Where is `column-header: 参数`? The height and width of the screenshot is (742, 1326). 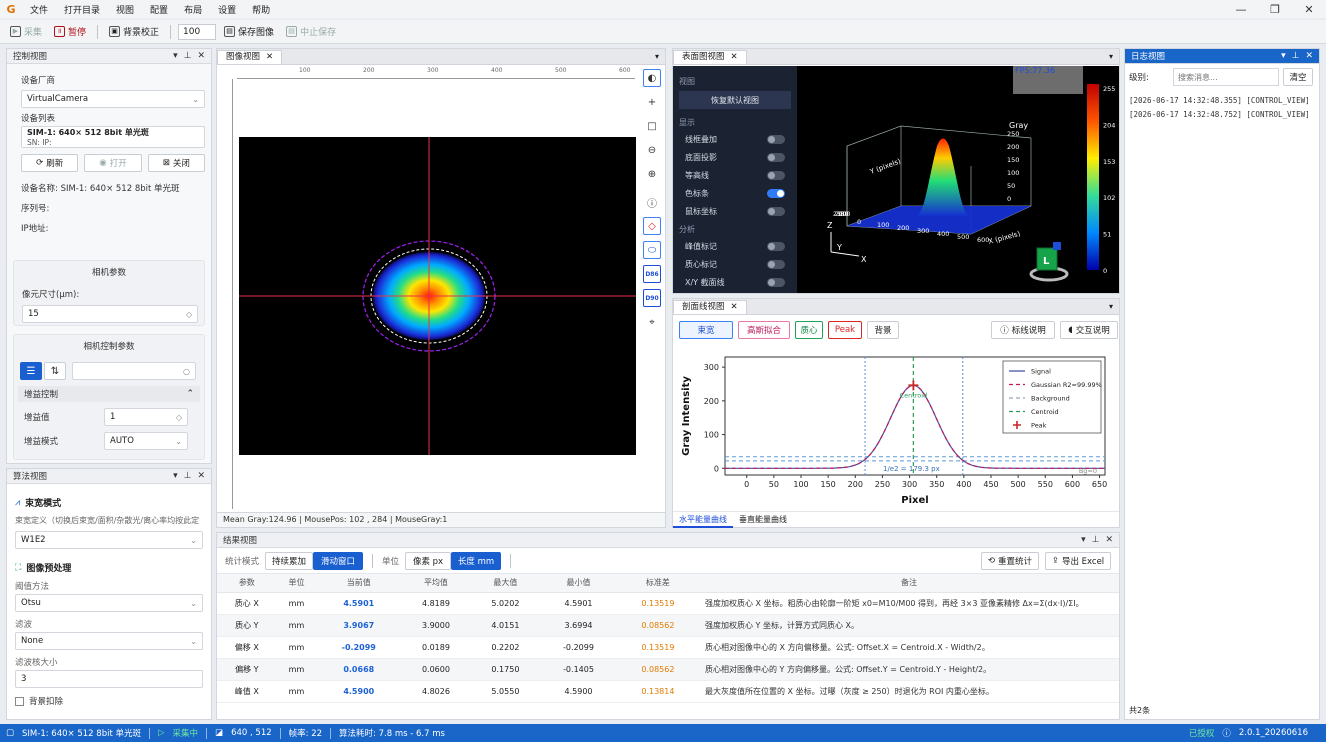
column-header: 参数 is located at coordinates (247, 583).